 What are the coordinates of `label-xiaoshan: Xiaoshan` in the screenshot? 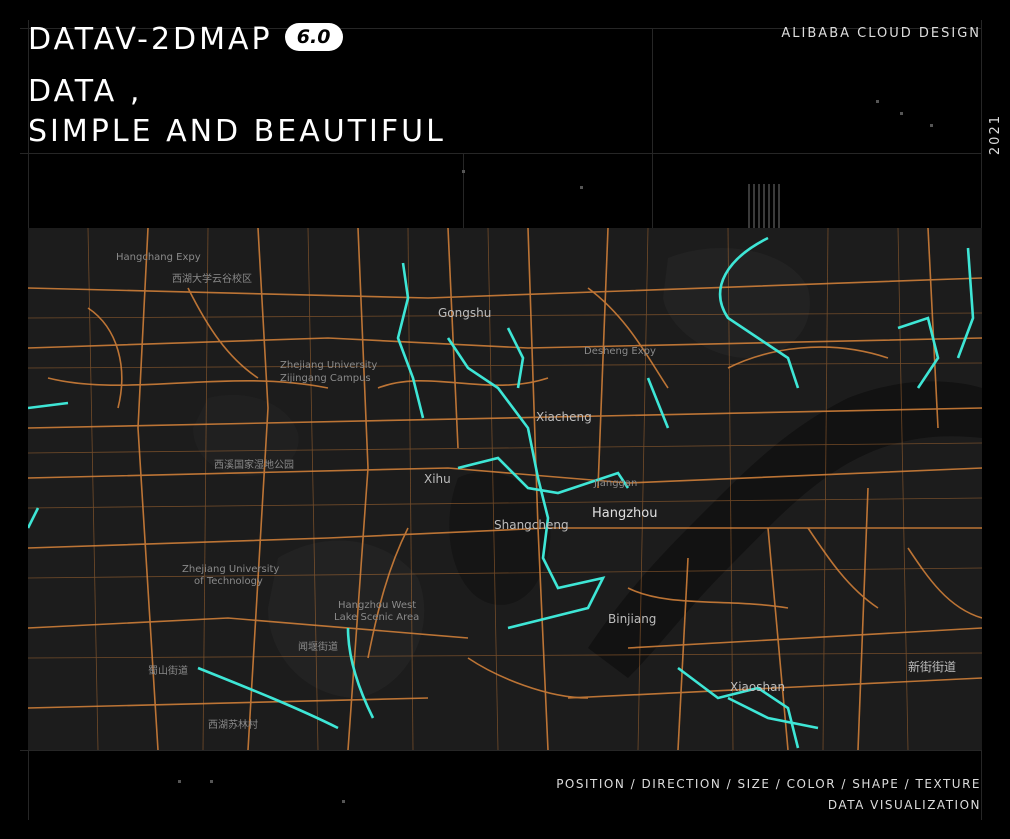 It's located at (758, 687).